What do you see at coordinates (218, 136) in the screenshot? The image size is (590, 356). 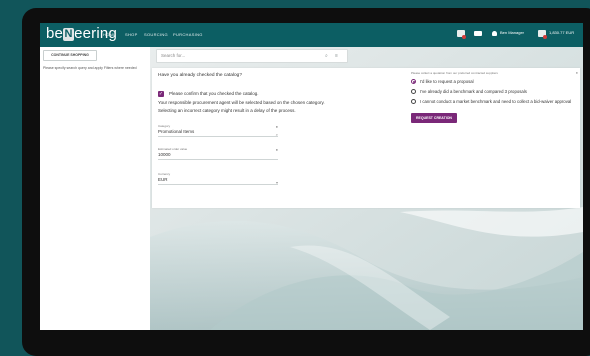 I see `category-underline` at bounding box center [218, 136].